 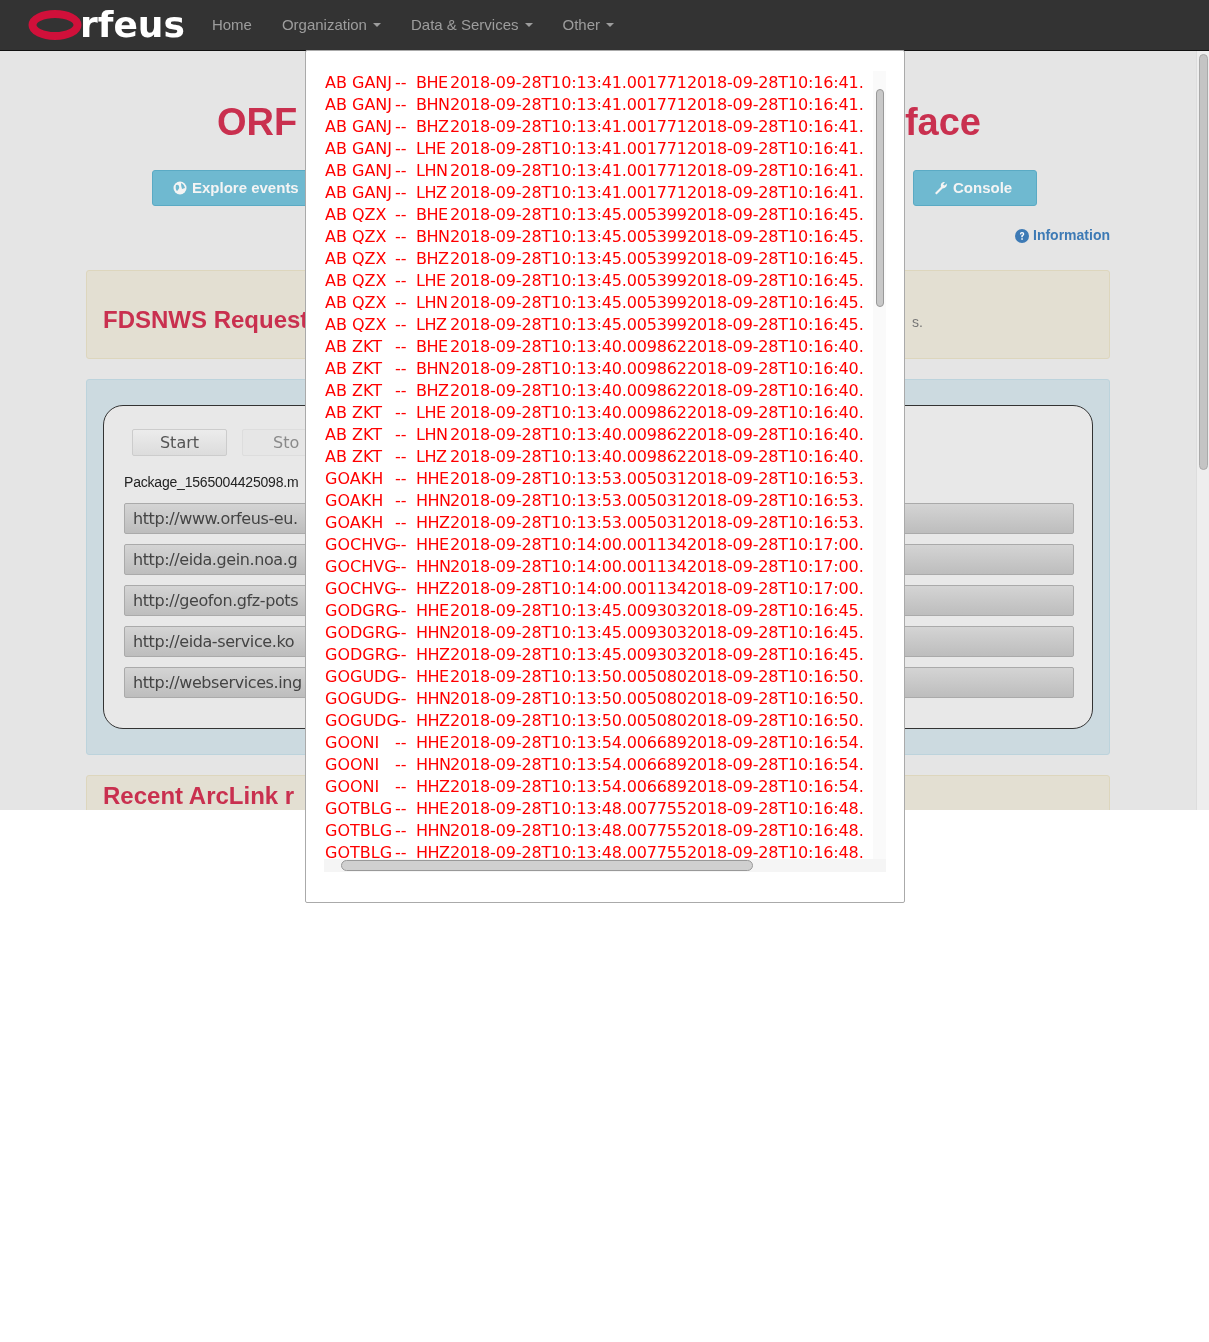 What do you see at coordinates (199, 796) in the screenshot?
I see `panel-title: Recent ArcLink r` at bounding box center [199, 796].